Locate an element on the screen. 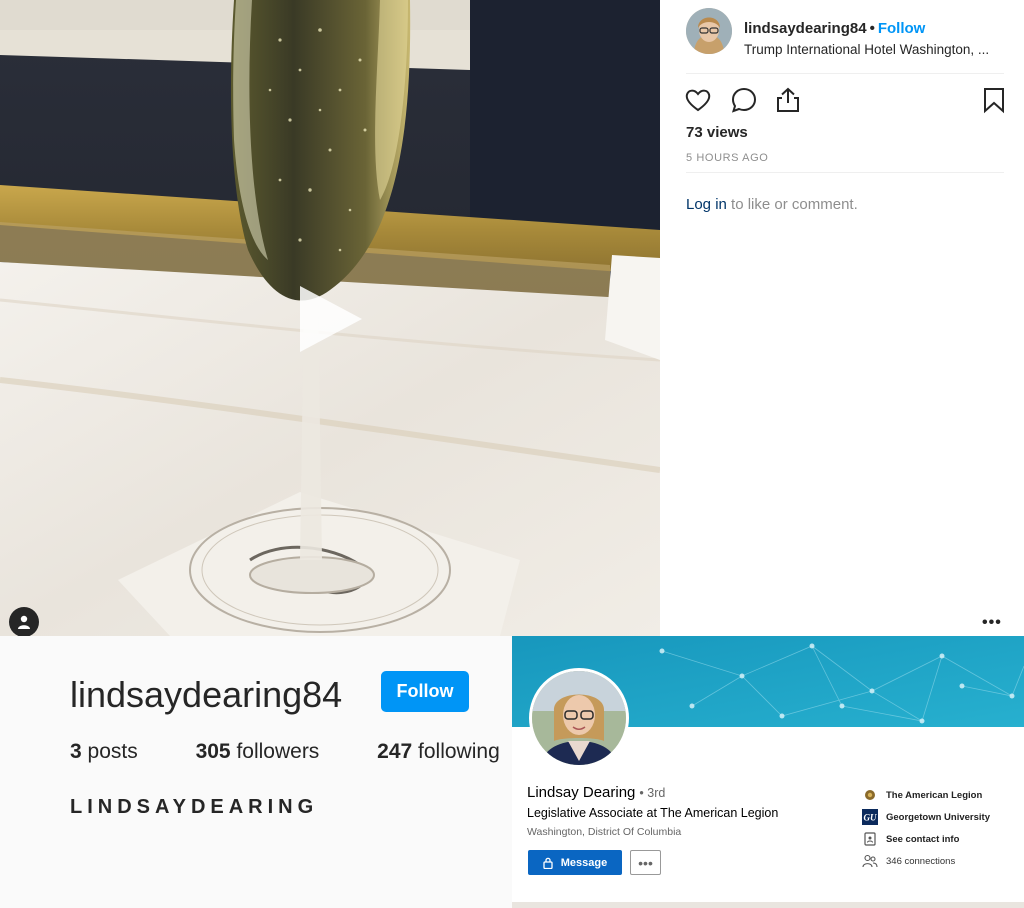  american-legion-logo-icon is located at coordinates (870, 795).